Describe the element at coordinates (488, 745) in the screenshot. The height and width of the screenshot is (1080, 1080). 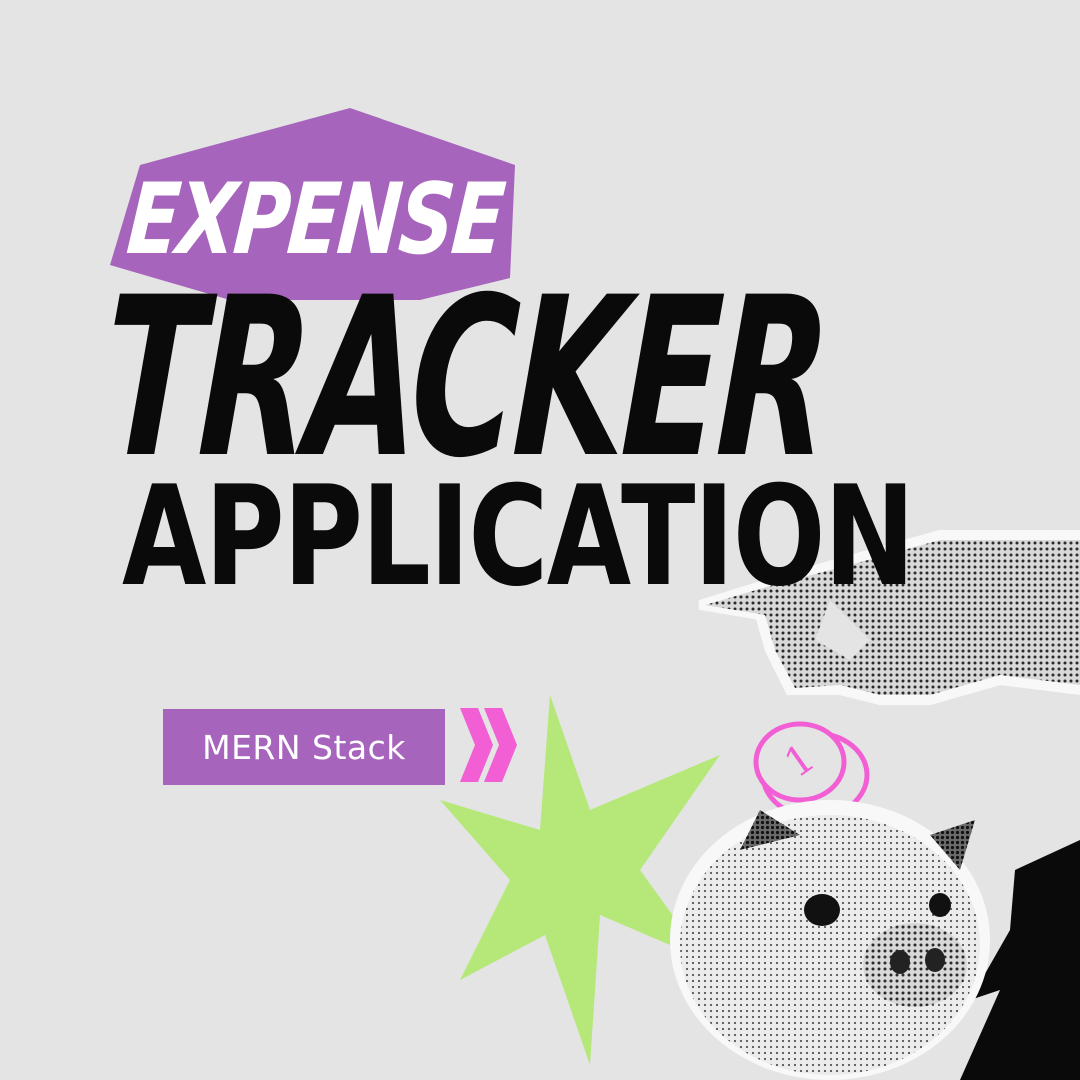
I see `double-chevron-right-icon` at that location.